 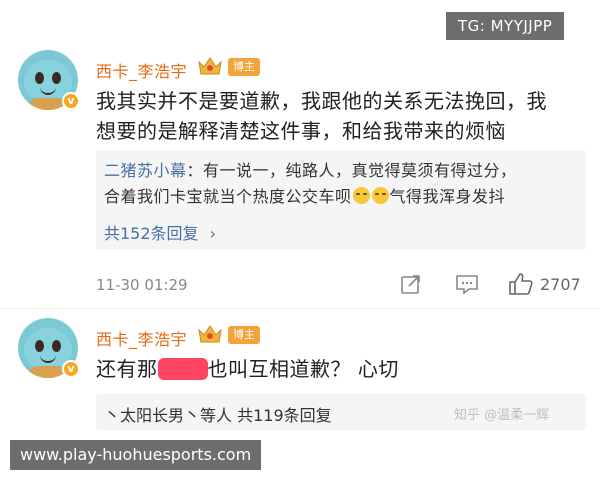 What do you see at coordinates (213, 233) in the screenshot?
I see `chevron-right-icon: ›` at bounding box center [213, 233].